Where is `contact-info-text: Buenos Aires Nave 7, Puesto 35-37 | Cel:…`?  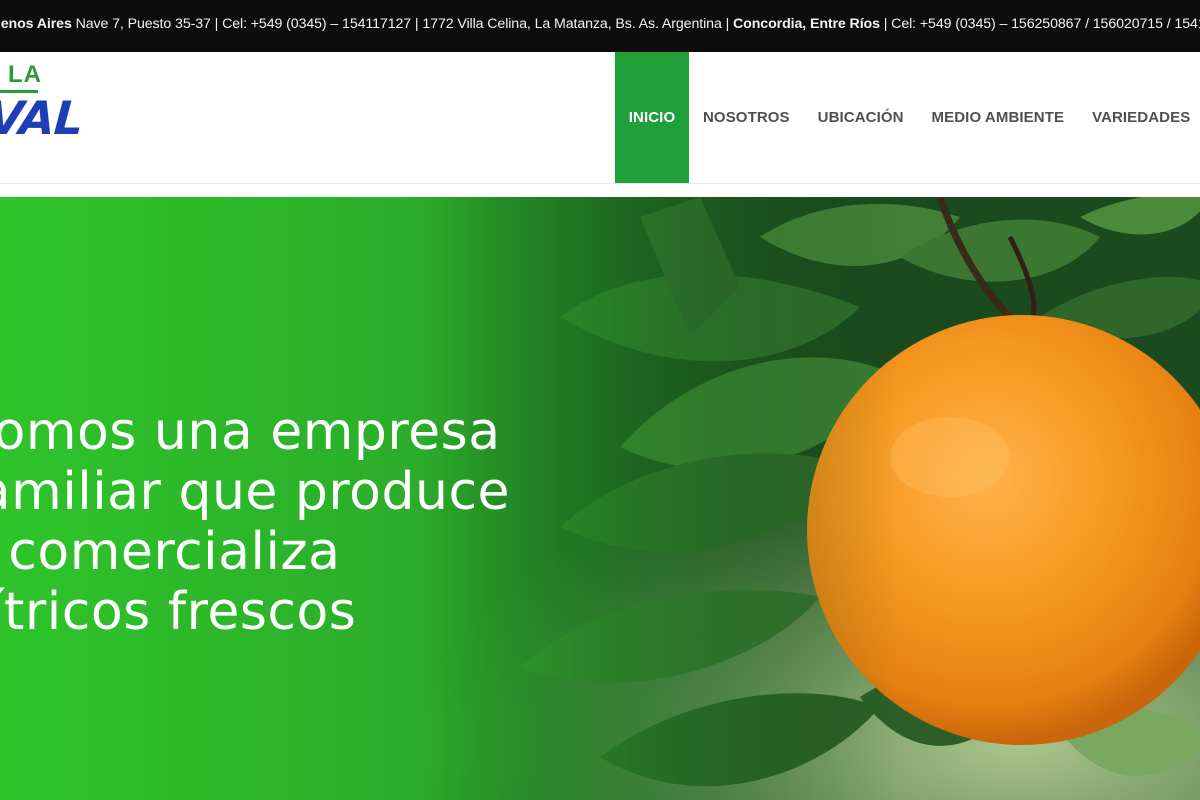 contact-info-text: Buenos Aires Nave 7, Puesto 35-37 | Cel:… is located at coordinates (600, 24).